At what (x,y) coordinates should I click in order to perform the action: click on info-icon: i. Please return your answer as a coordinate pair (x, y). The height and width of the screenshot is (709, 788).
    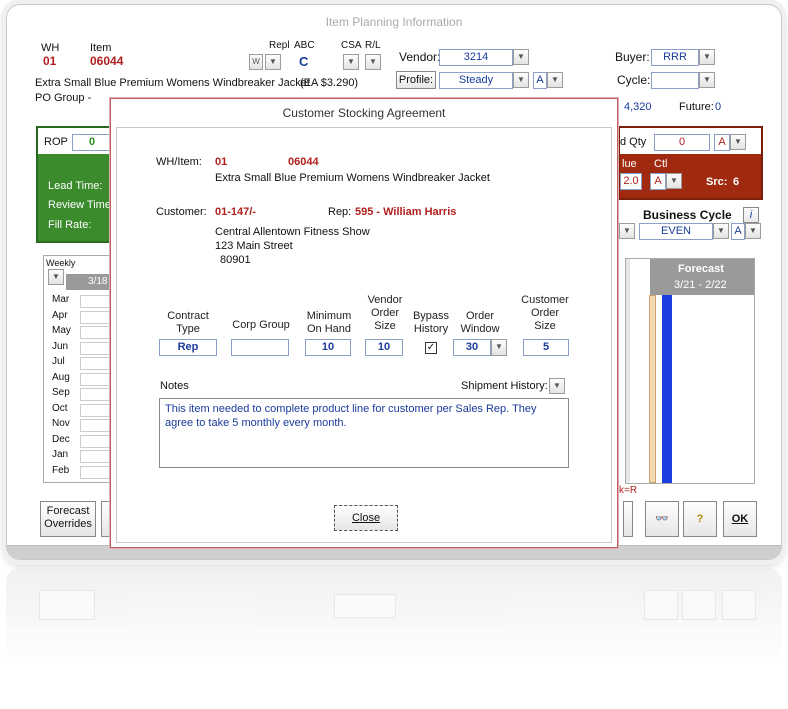
    Looking at the image, I should click on (751, 215).